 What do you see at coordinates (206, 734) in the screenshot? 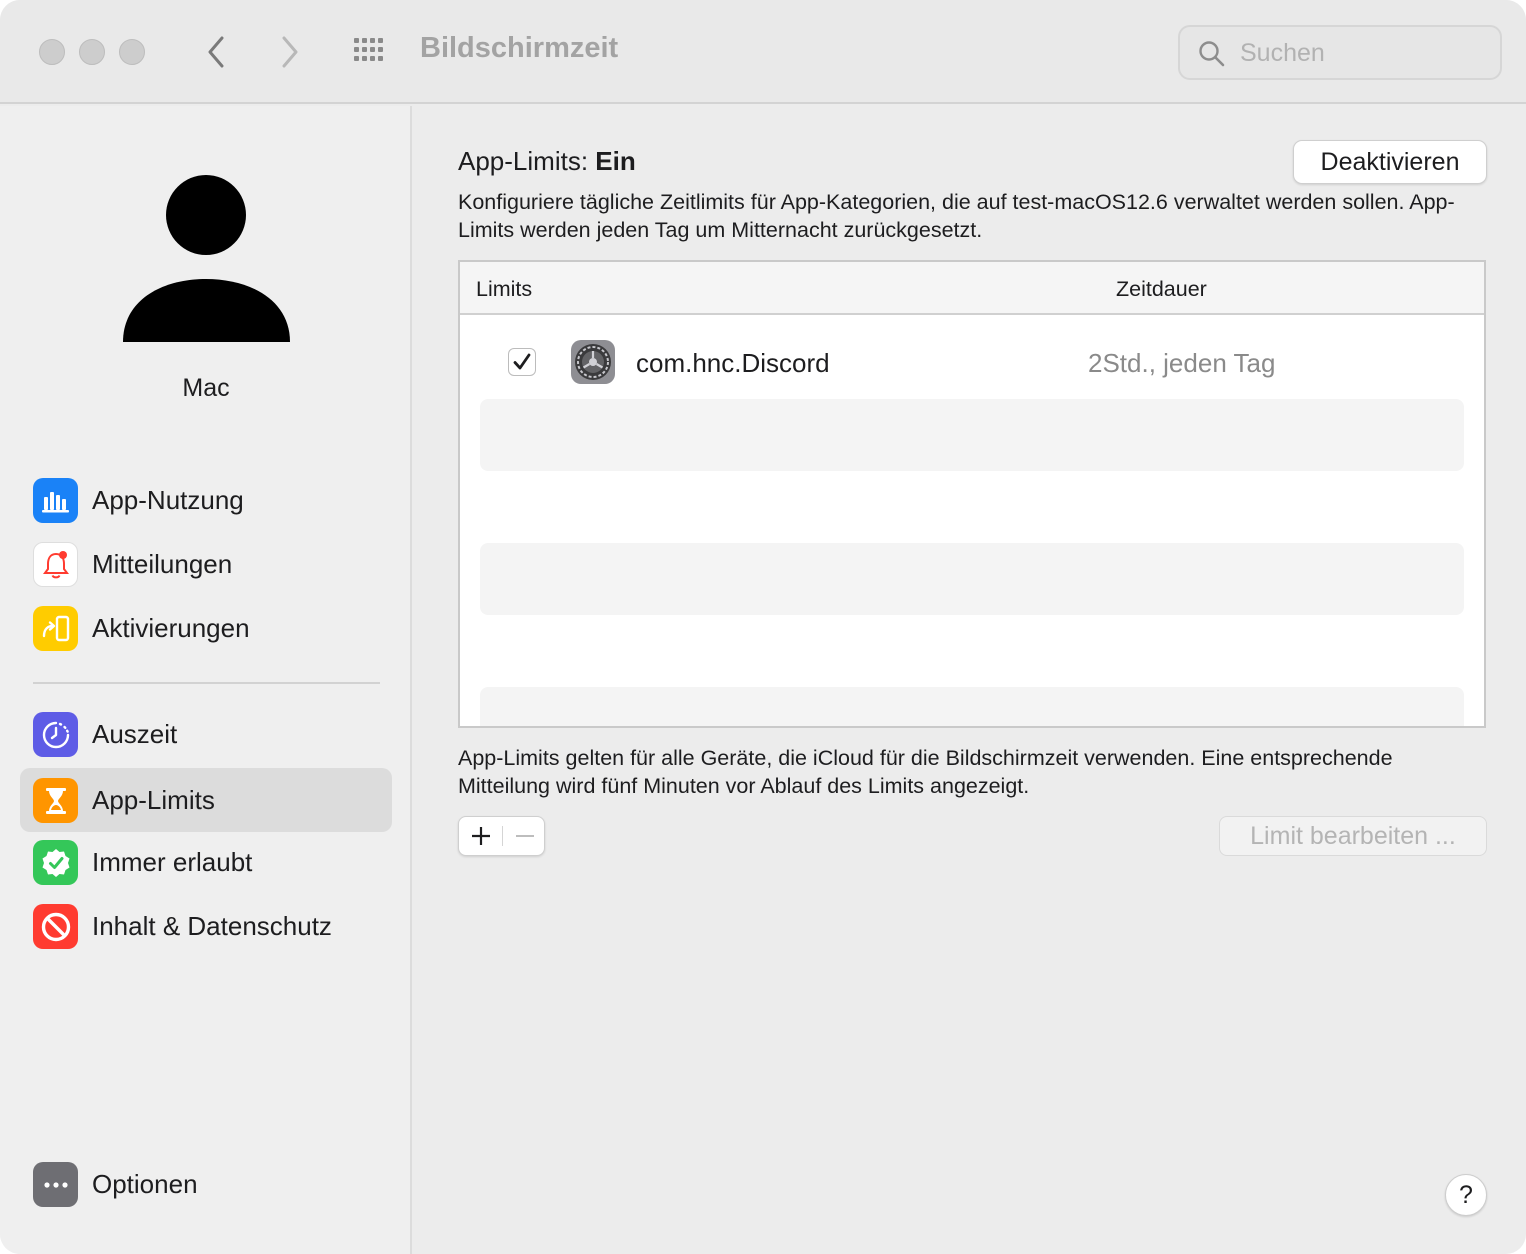
I see `sidebar-item-auszeit: Auszeit` at bounding box center [206, 734].